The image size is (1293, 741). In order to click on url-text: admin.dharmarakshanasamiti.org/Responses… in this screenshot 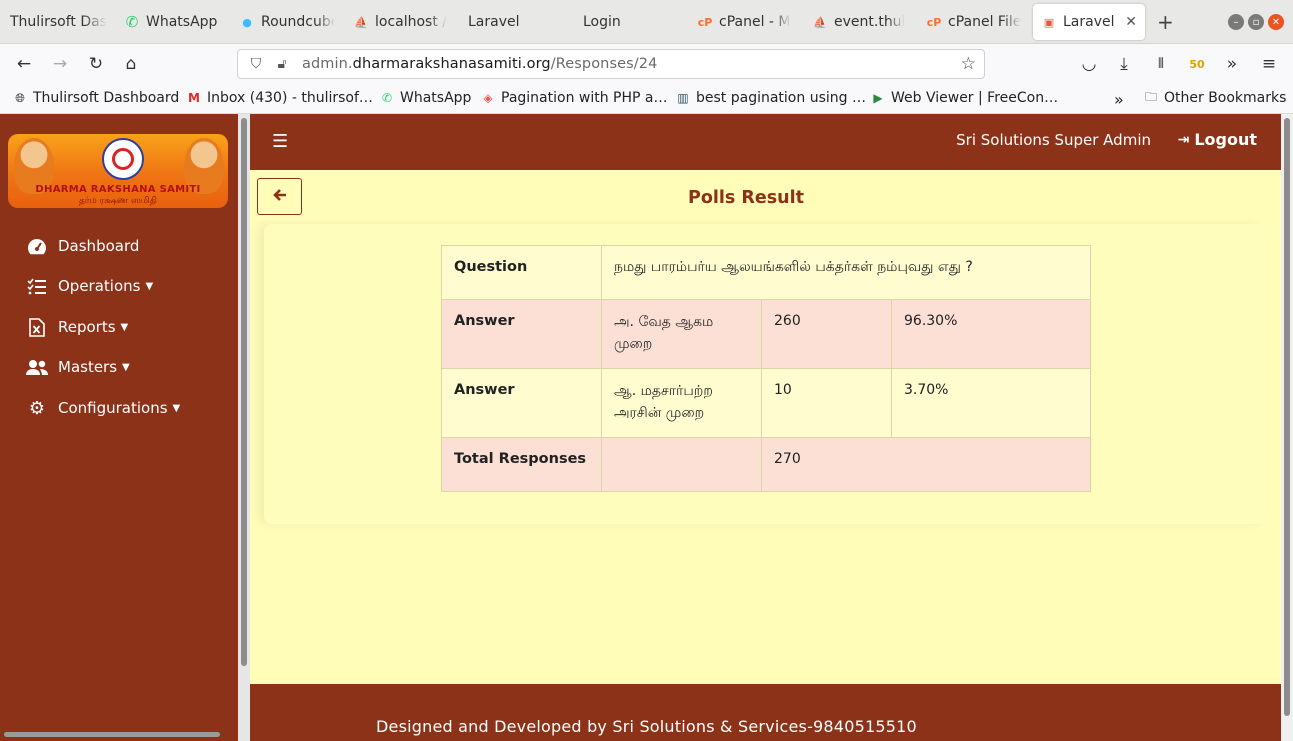, I will do `click(479, 64)`.